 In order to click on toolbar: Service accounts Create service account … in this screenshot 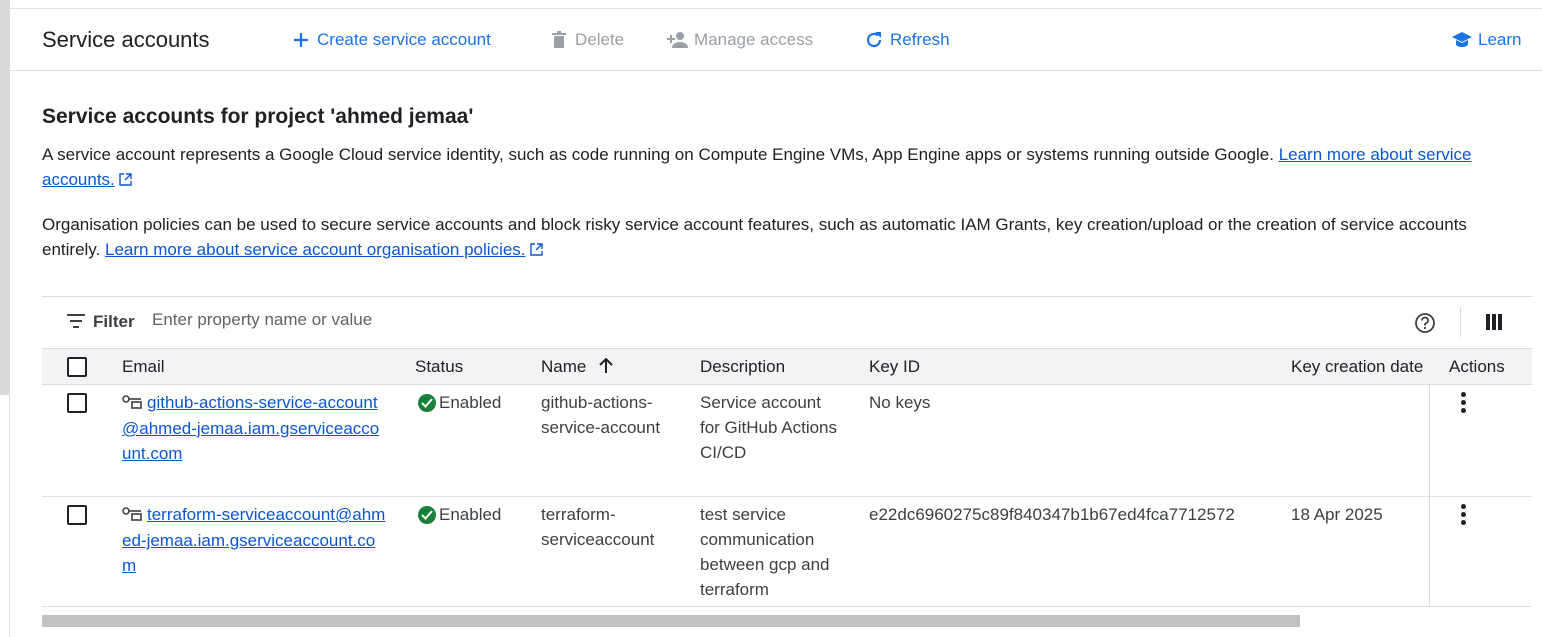, I will do `click(776, 40)`.